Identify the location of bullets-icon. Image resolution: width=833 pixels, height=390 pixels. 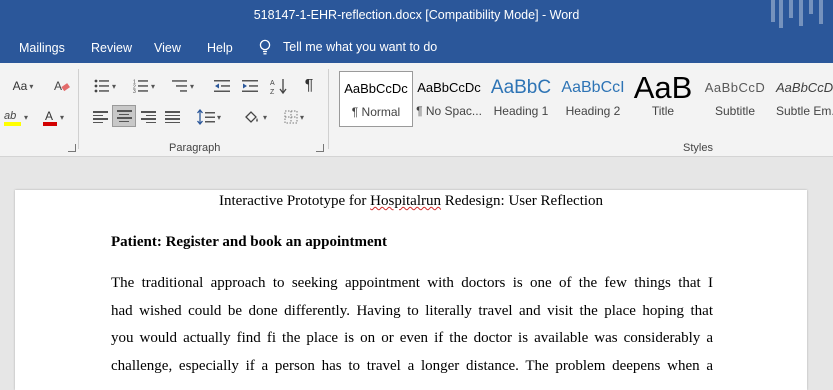
(101, 86).